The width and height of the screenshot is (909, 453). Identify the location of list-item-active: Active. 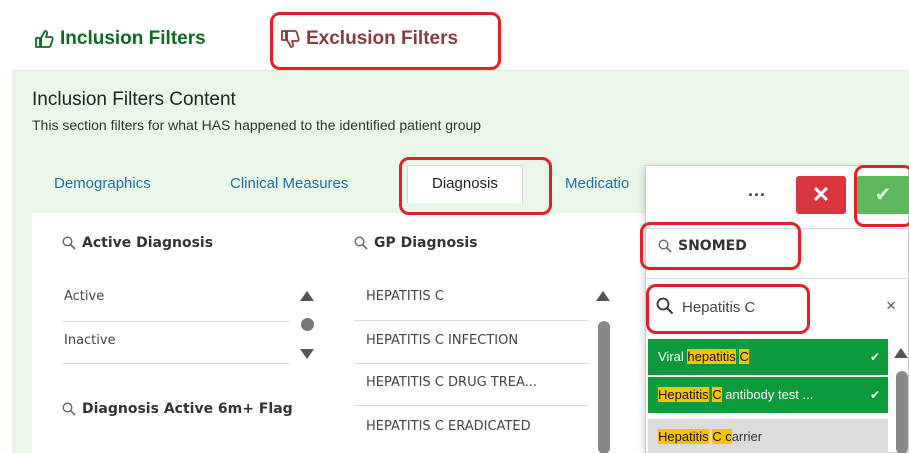
(84, 296).